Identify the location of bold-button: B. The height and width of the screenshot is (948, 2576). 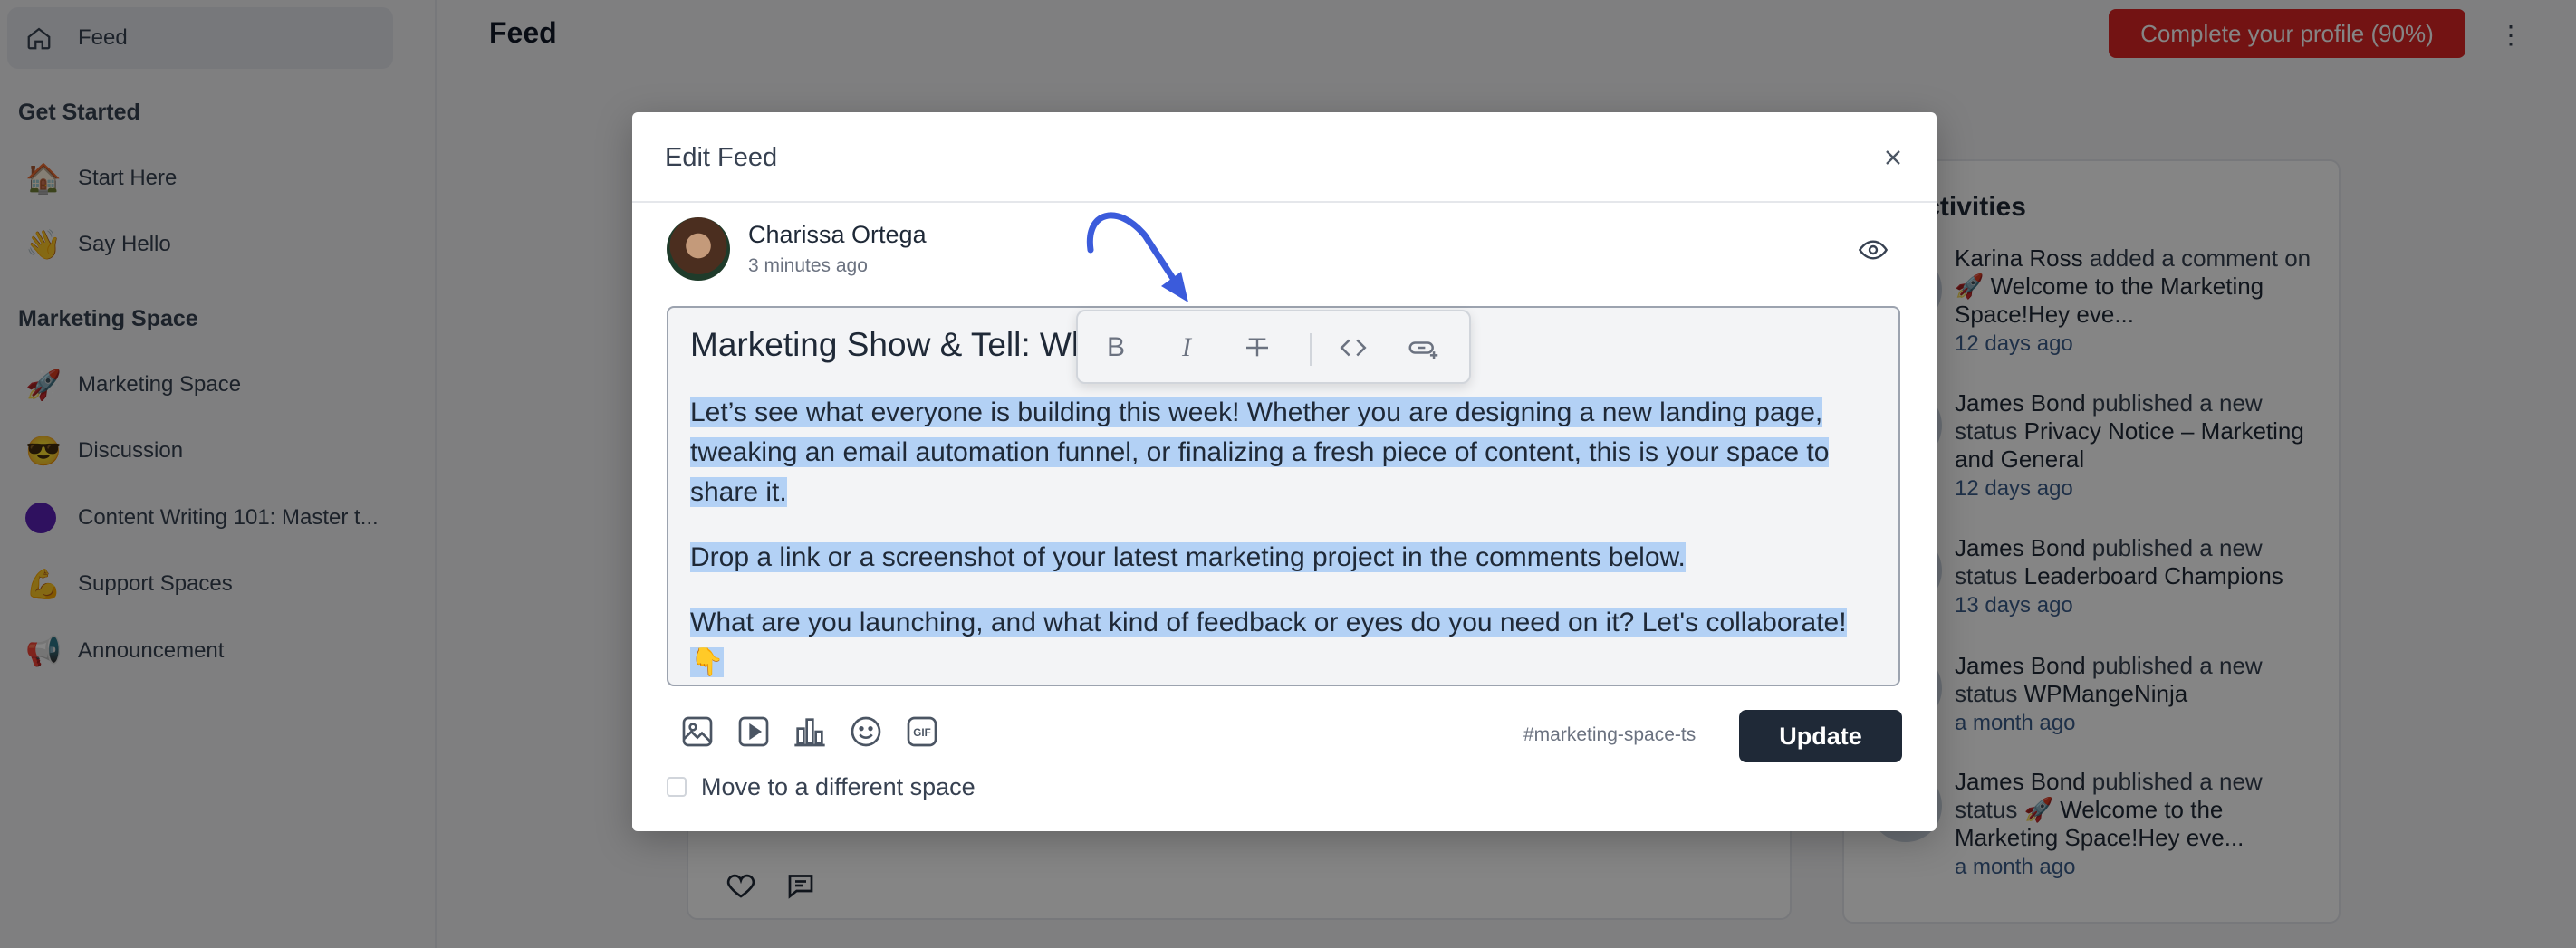
(1116, 348).